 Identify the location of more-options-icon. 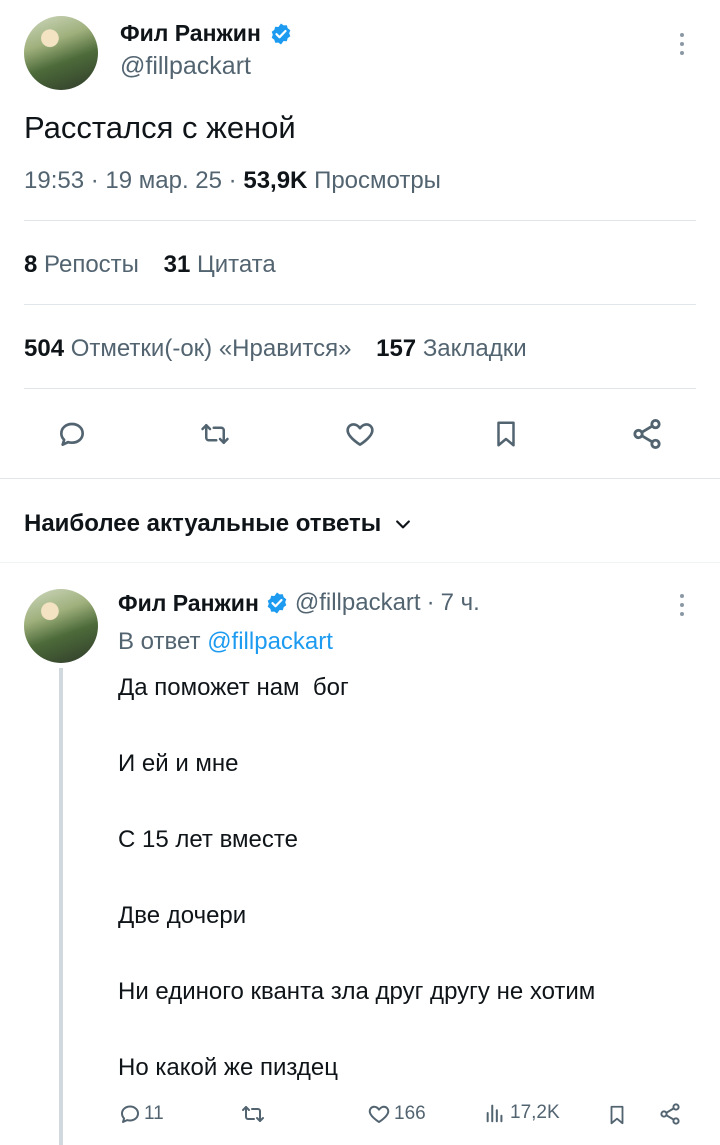
(682, 44).